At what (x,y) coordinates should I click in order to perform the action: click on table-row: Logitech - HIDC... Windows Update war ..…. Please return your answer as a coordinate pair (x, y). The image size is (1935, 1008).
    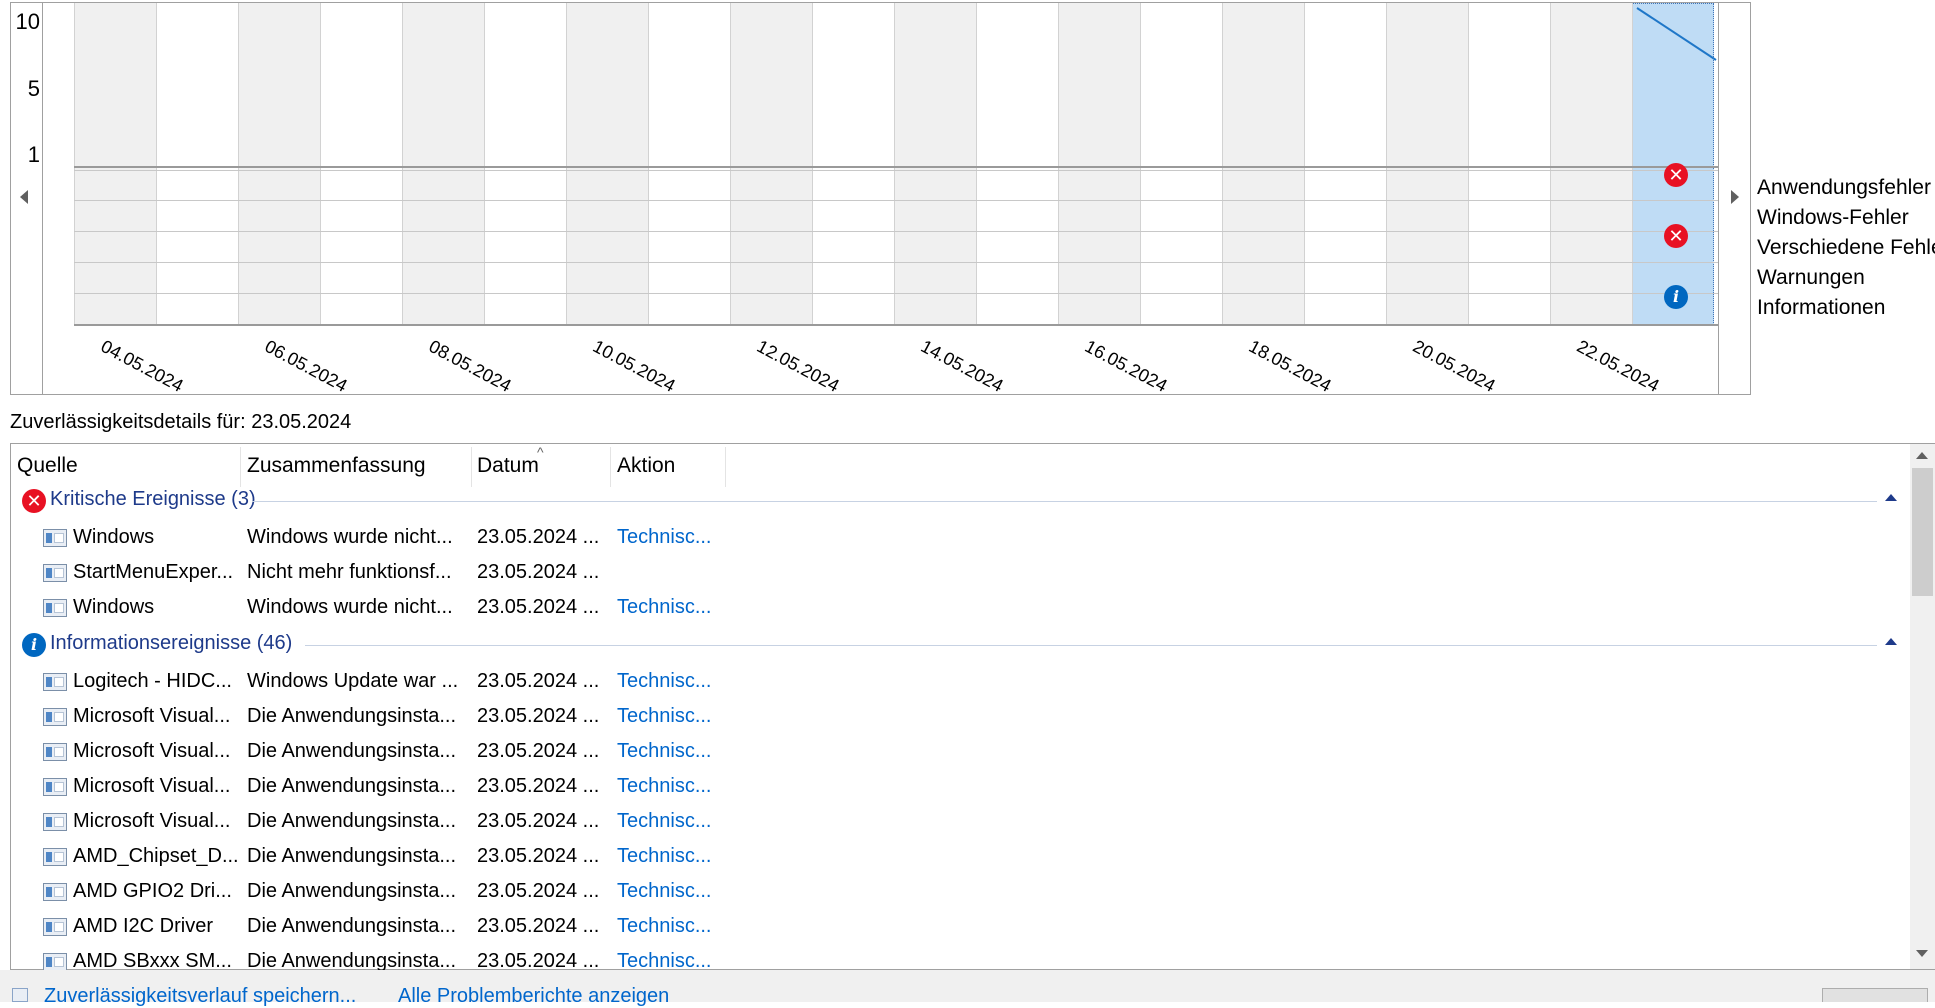
    Looking at the image, I should click on (960, 687).